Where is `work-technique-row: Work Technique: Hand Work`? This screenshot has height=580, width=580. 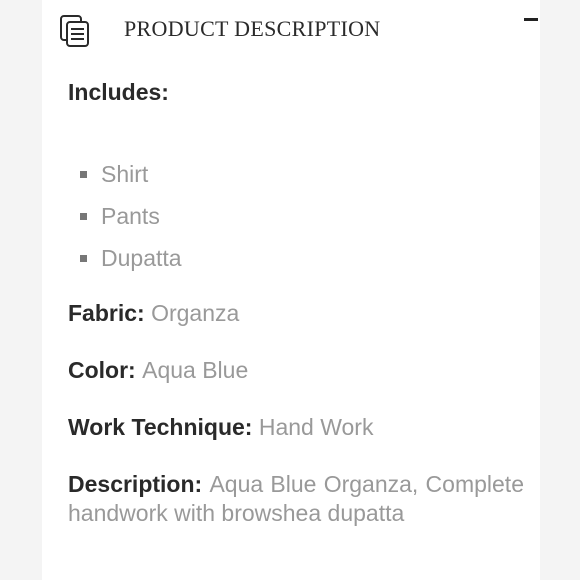 work-technique-row: Work Technique: Hand Work is located at coordinates (296, 427).